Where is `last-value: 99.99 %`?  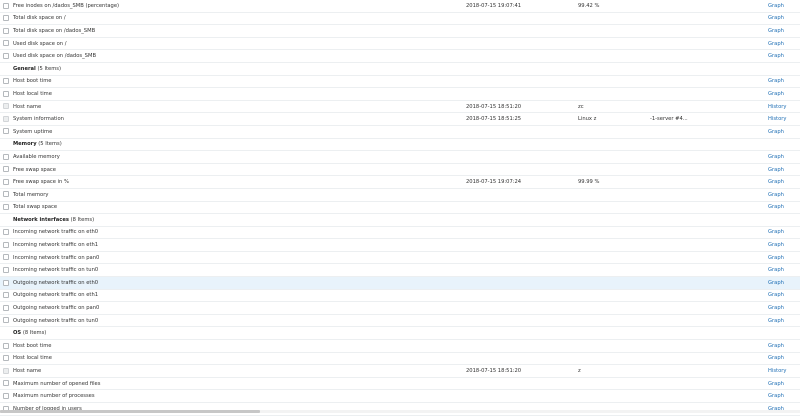 last-value: 99.99 % is located at coordinates (589, 182).